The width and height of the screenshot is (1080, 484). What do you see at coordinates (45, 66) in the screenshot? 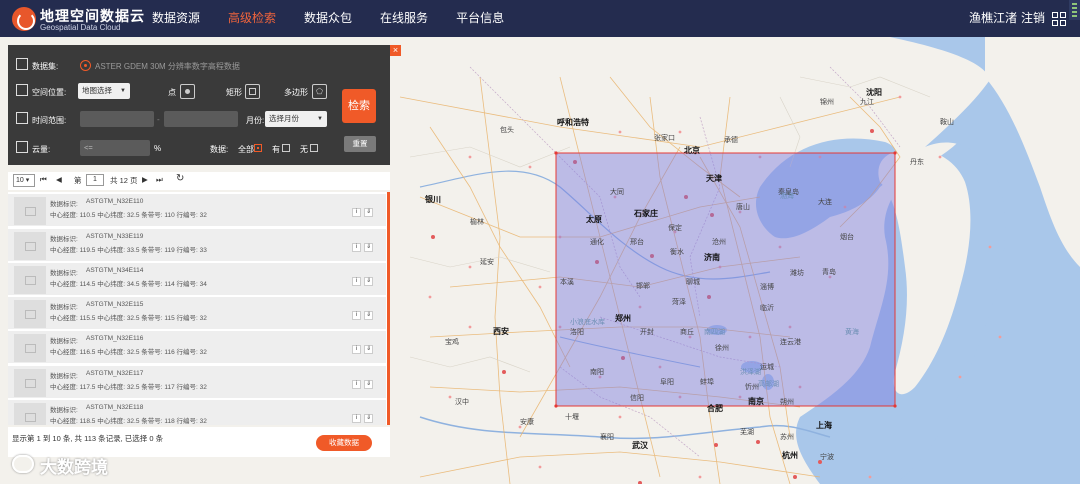
I see `dataset-label: 数据集:` at bounding box center [45, 66].